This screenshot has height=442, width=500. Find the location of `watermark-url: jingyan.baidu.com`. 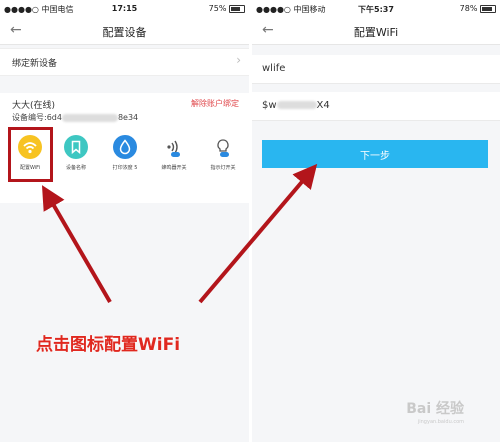

watermark-url: jingyan.baidu.com is located at coordinates (440, 422).